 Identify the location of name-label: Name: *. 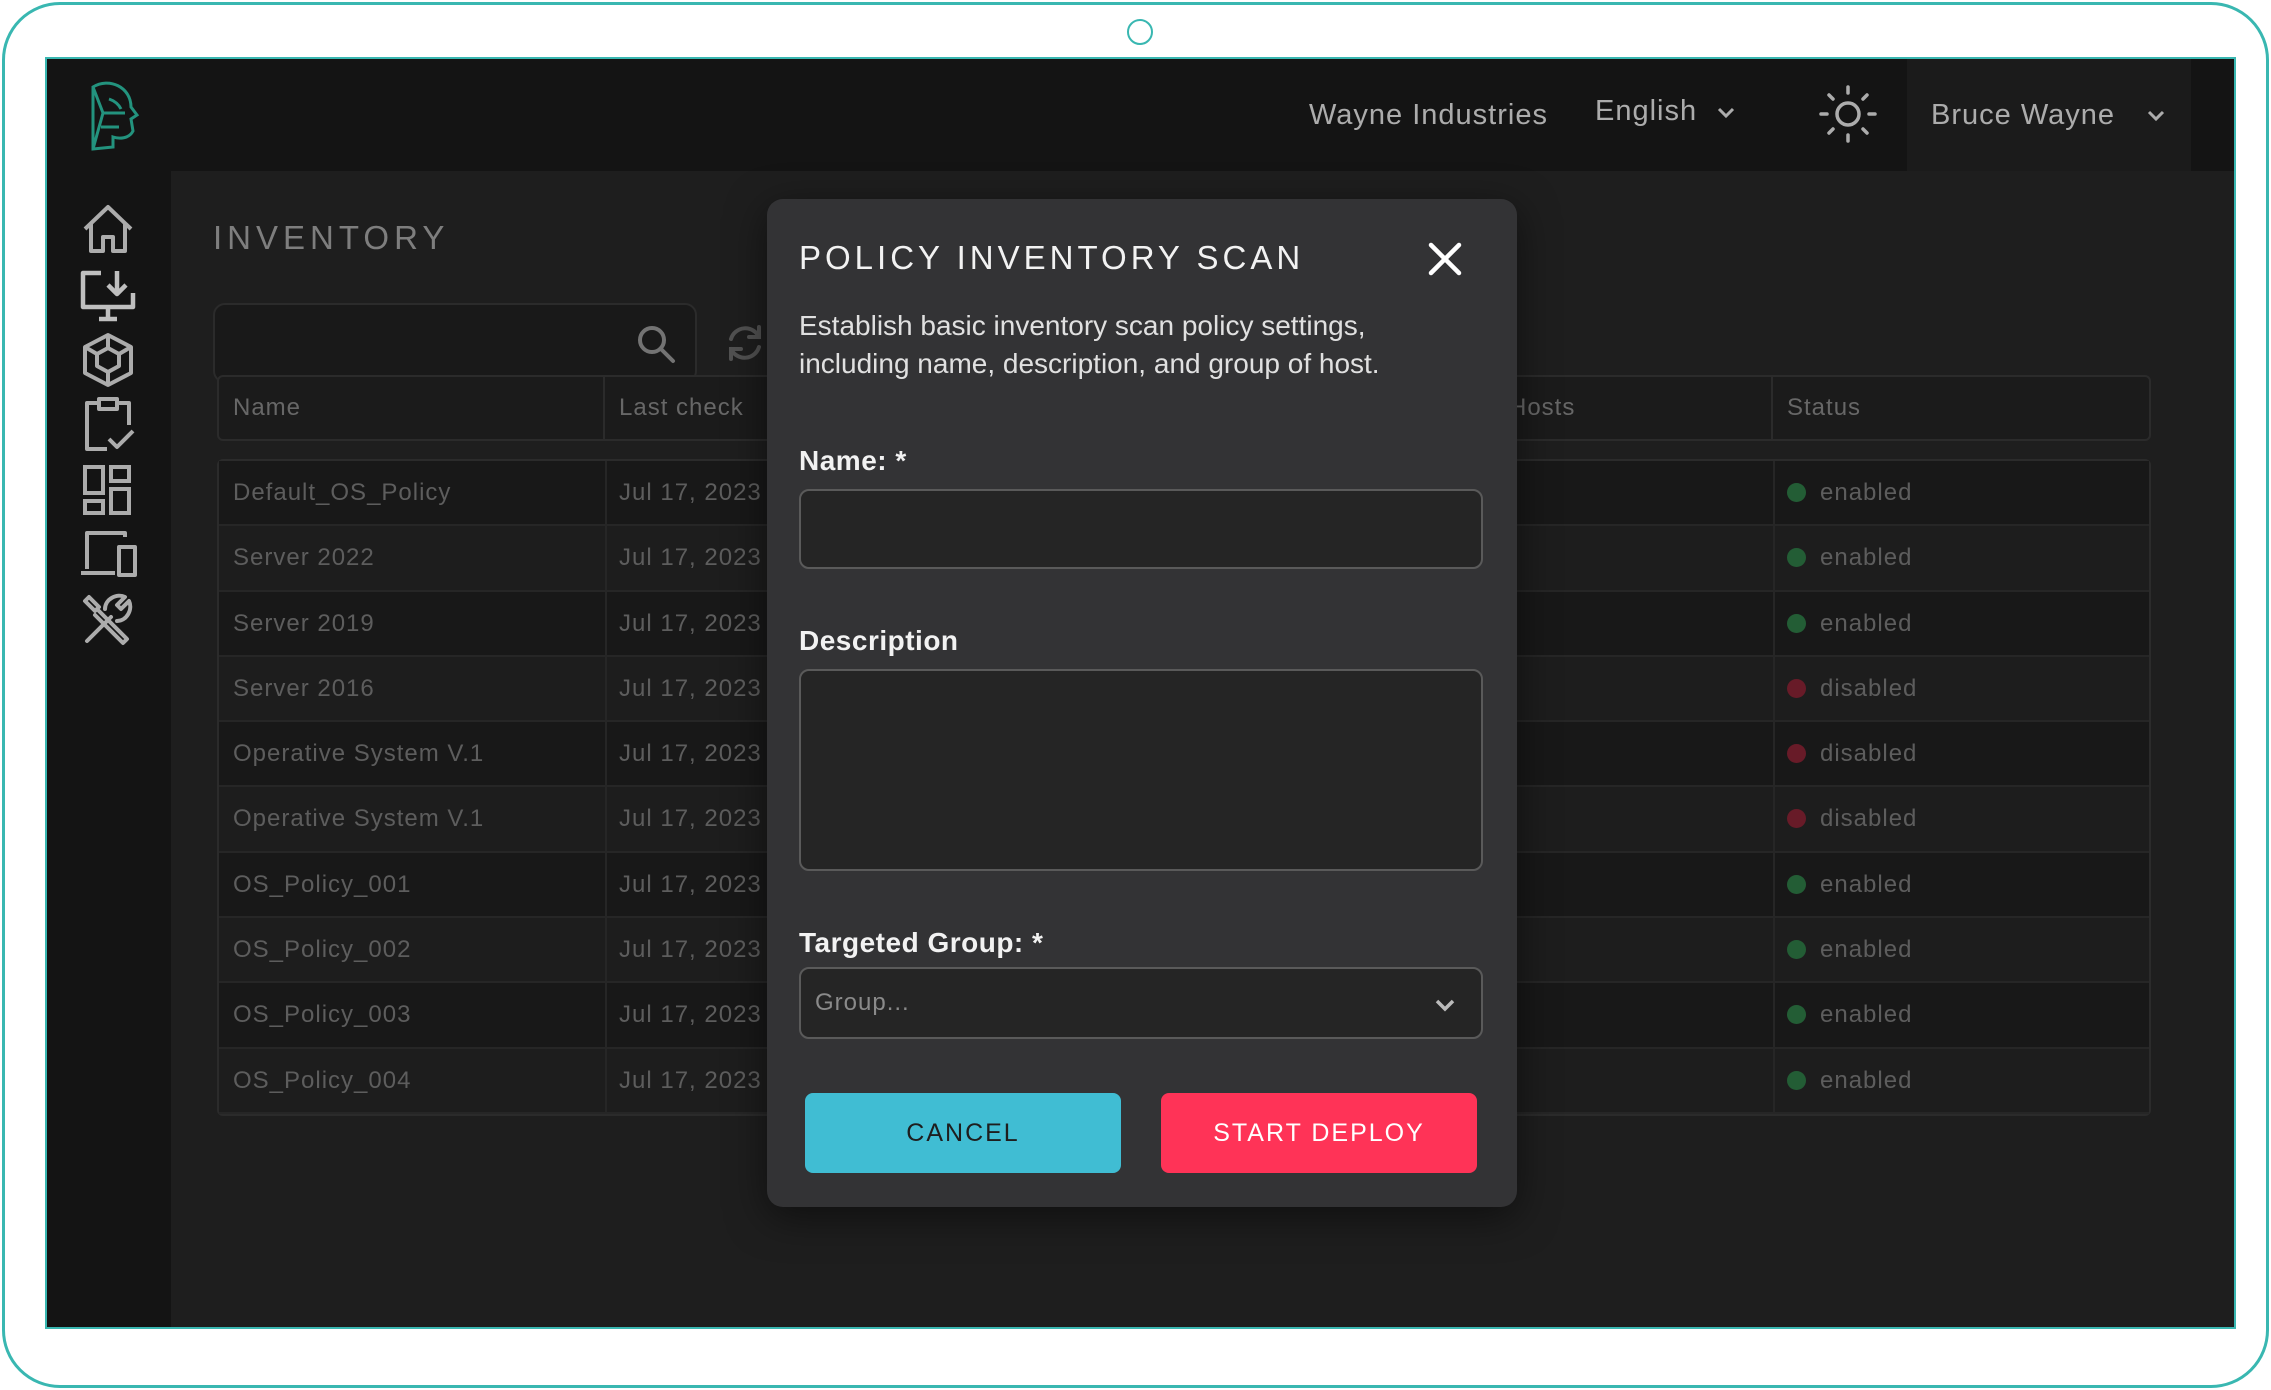
(853, 460).